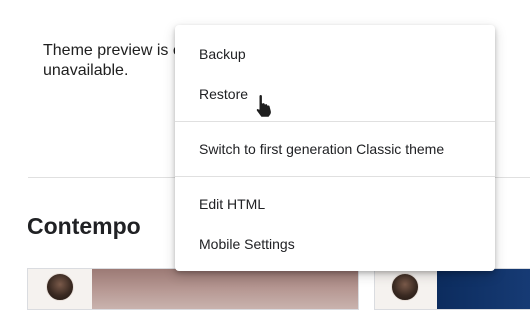 The width and height of the screenshot is (530, 310). I want to click on menu-item-switch-classic-theme: Switch to first generation Classic theme, so click(335, 149).